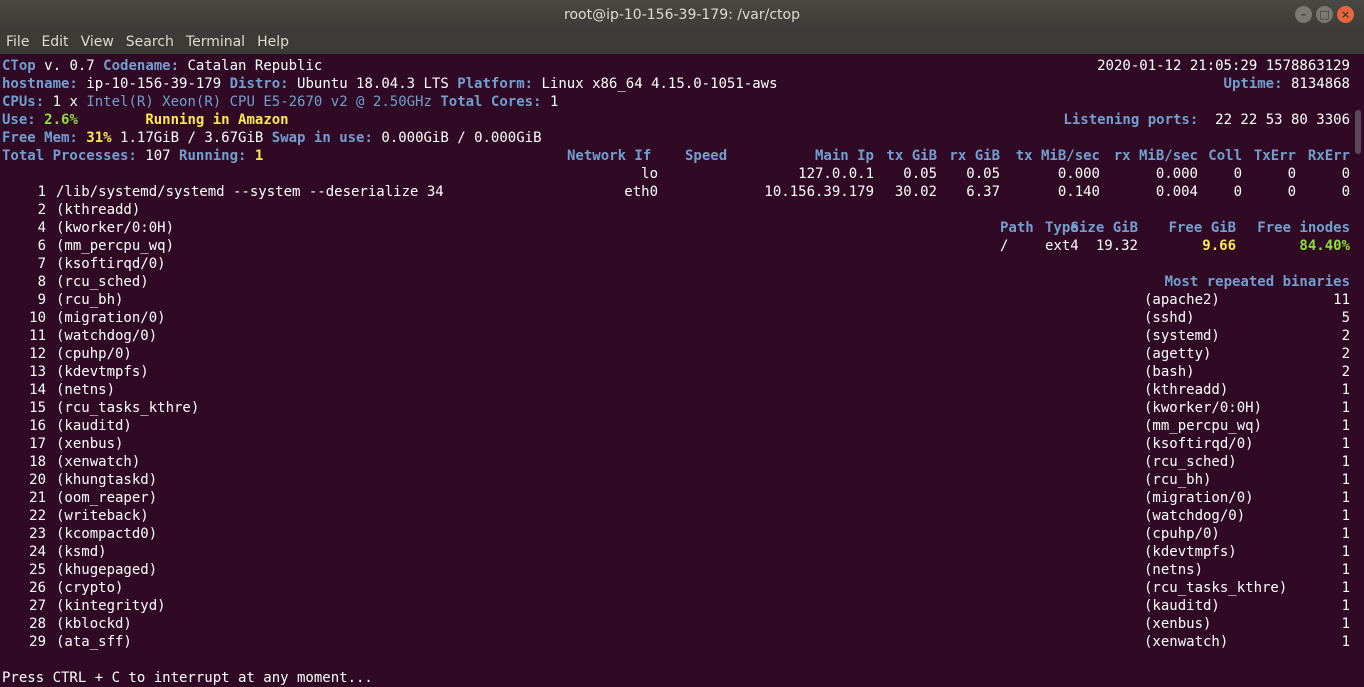  What do you see at coordinates (1328, 156) in the screenshot?
I see `net-header-rxerr: RxErr` at bounding box center [1328, 156].